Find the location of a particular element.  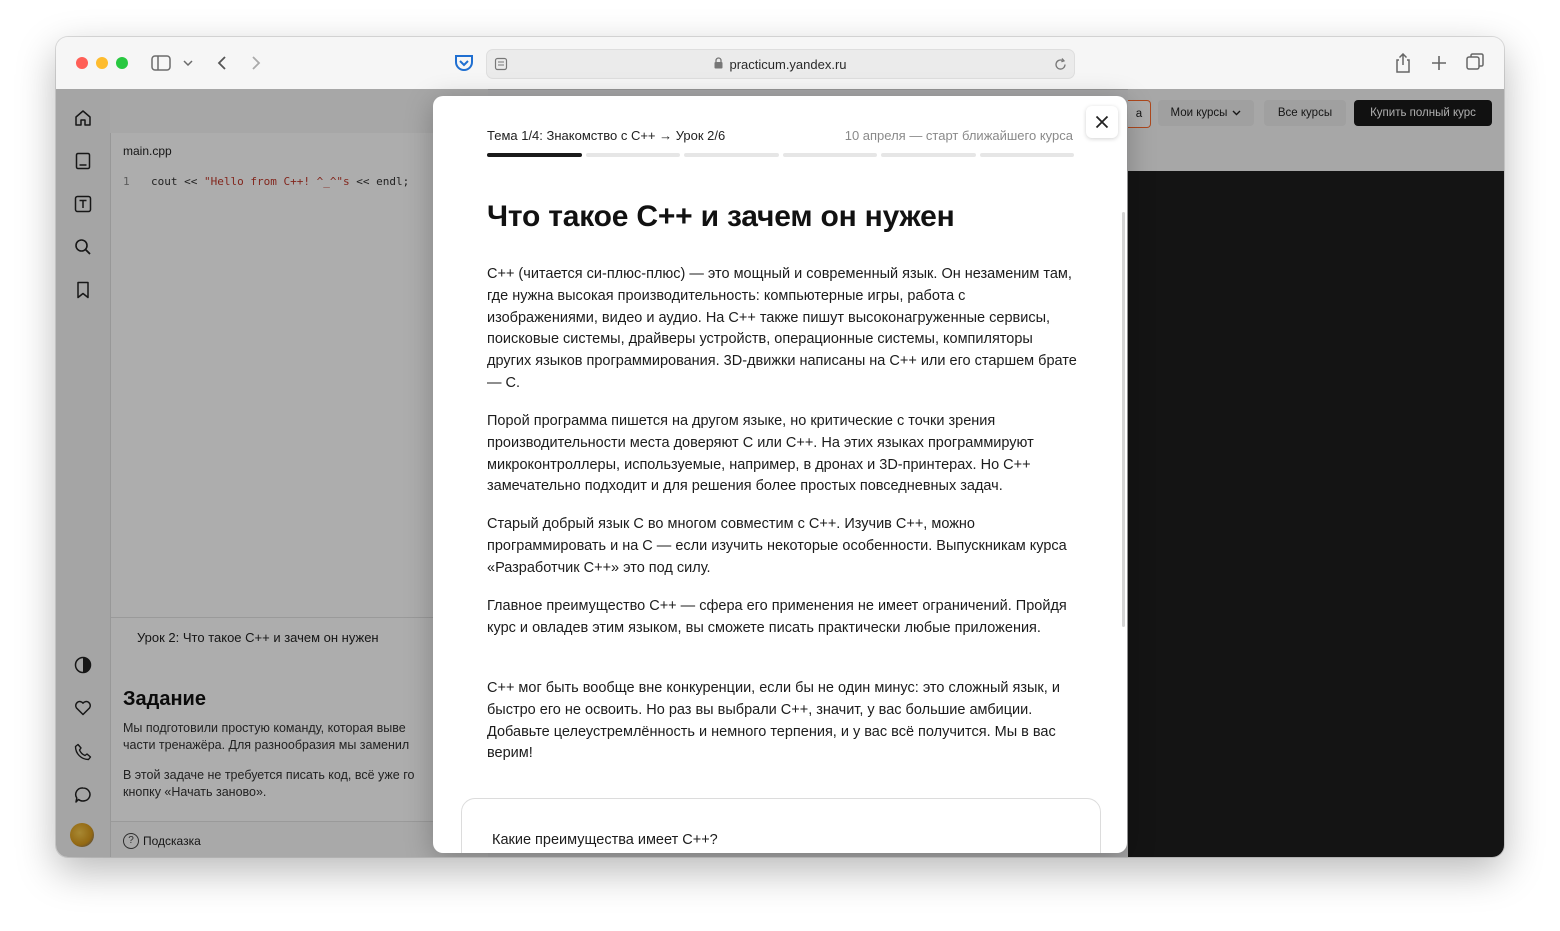

breadcrumb: Тема 1/4: Знакомство с C++ → Урок 2/6 is located at coordinates (606, 135).